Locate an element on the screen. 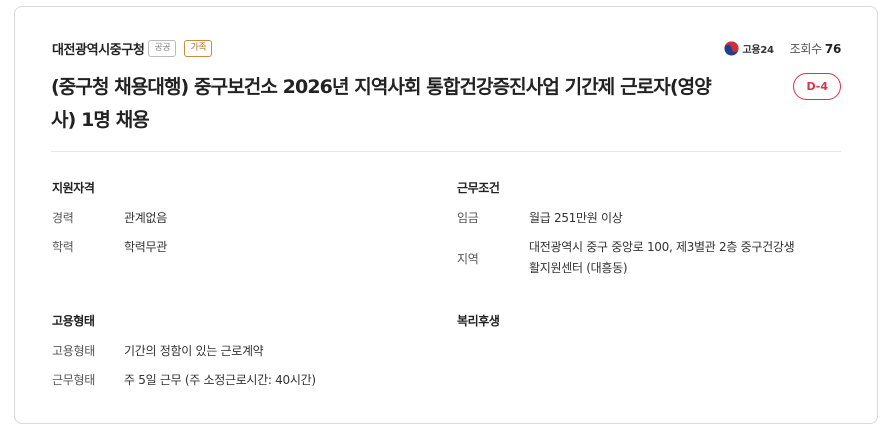 The height and width of the screenshot is (430, 888). region-value-line2: 활지원센터 (대흥동) is located at coordinates (578, 268).